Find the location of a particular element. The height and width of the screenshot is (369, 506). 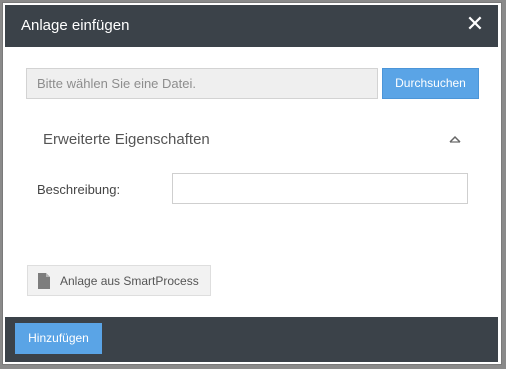

smartprocess-attachment-button: Anlage aus SmartProcess is located at coordinates (119, 280).